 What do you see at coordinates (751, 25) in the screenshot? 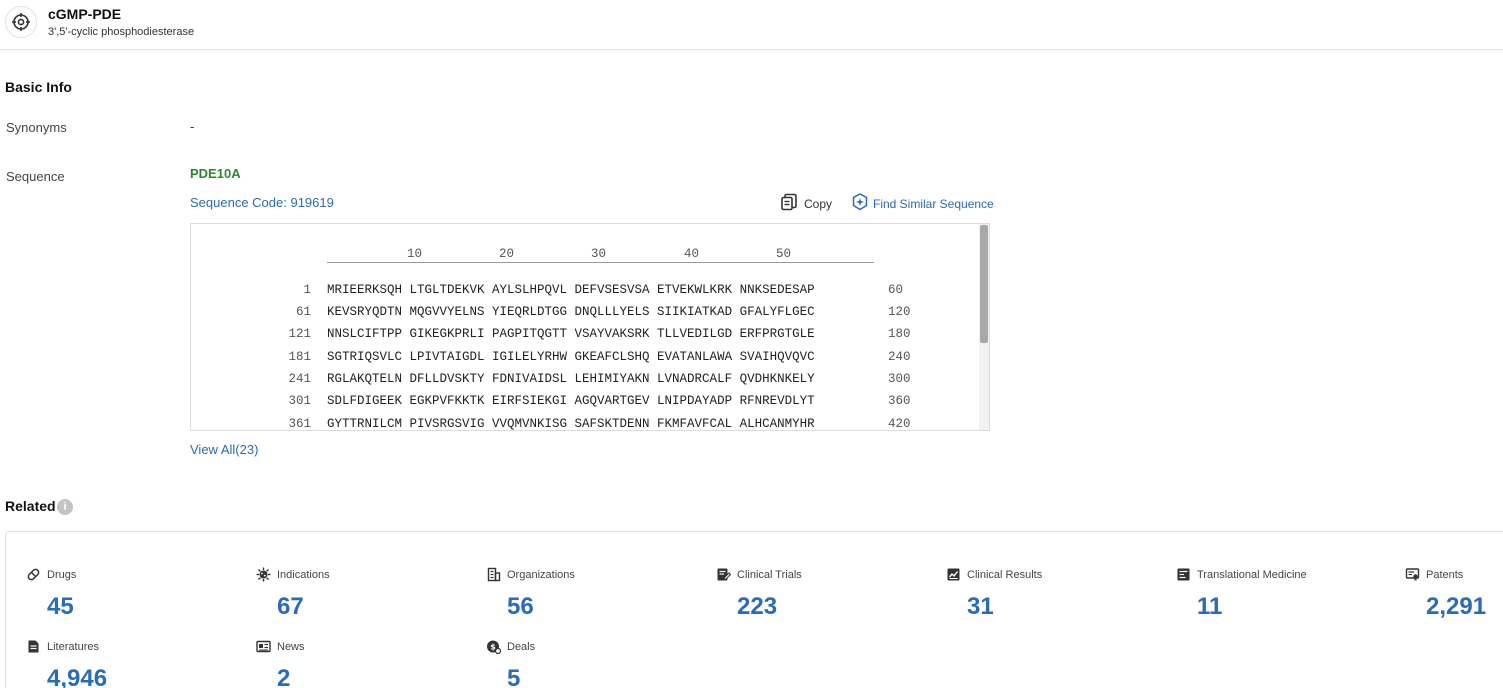
I see `page-header: cGMP-PDE 3',5'-cyclic phosphodiesterase` at bounding box center [751, 25].